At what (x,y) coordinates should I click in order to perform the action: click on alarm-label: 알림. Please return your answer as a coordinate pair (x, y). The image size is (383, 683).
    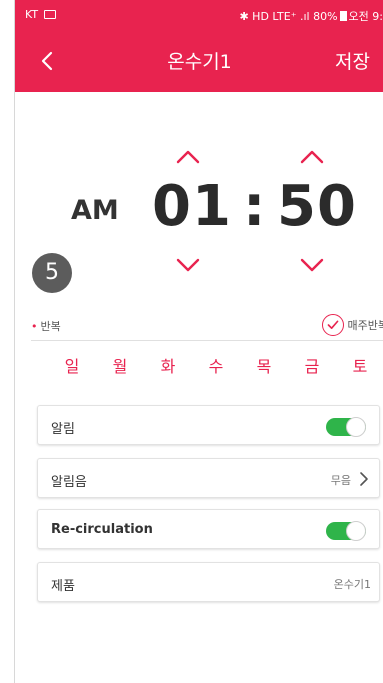
    Looking at the image, I should click on (63, 429).